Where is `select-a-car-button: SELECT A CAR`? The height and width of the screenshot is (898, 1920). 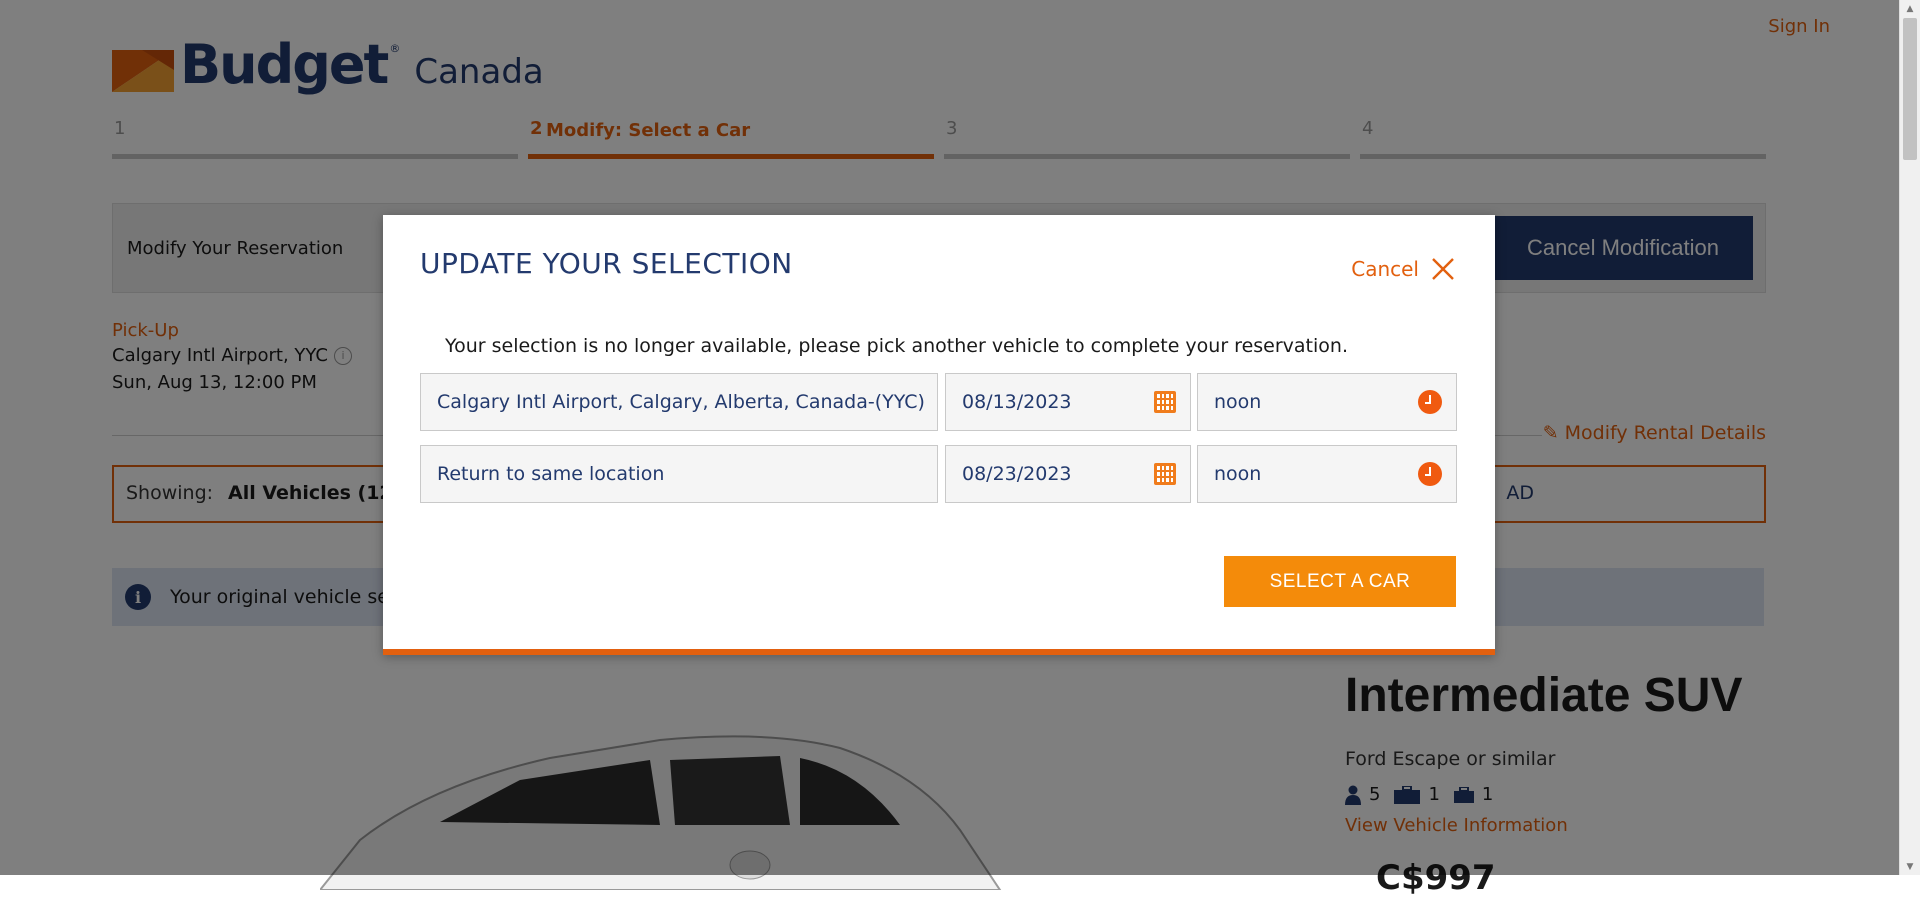 select-a-car-button: SELECT A CAR is located at coordinates (1340, 581).